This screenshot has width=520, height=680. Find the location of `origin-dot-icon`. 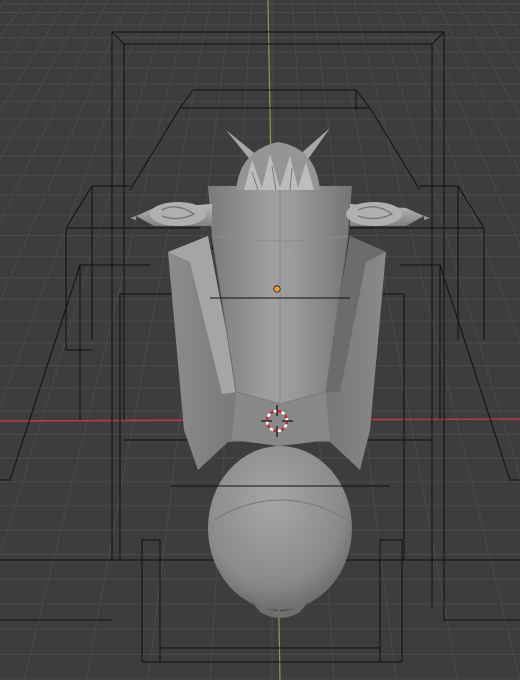

origin-dot-icon is located at coordinates (277, 289).